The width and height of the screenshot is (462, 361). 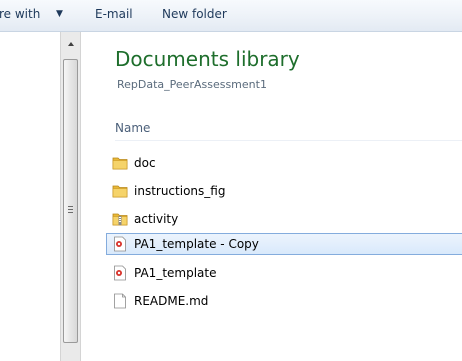 I want to click on nav-pane-scrollbar, so click(x=70, y=196).